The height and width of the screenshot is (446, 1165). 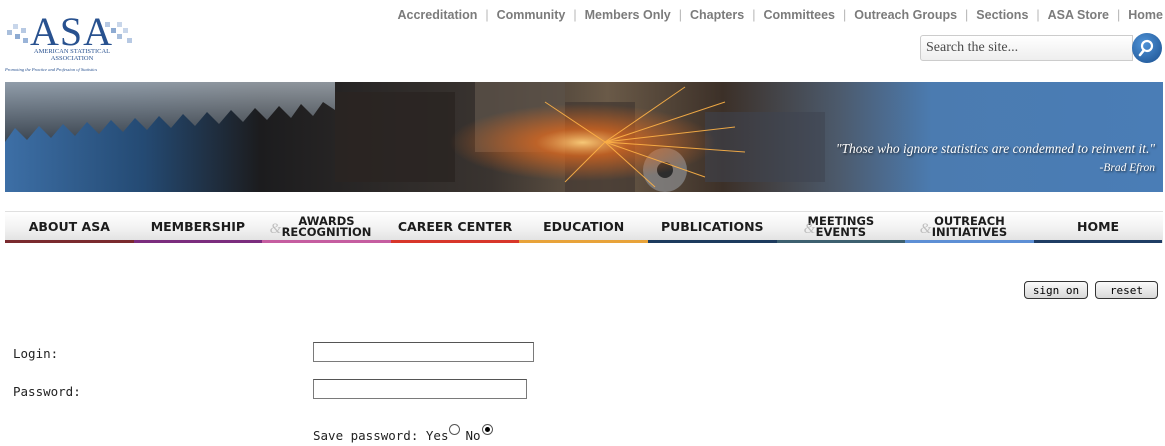 What do you see at coordinates (72, 58) in the screenshot?
I see `logo-org-line2: ASSOCIATION` at bounding box center [72, 58].